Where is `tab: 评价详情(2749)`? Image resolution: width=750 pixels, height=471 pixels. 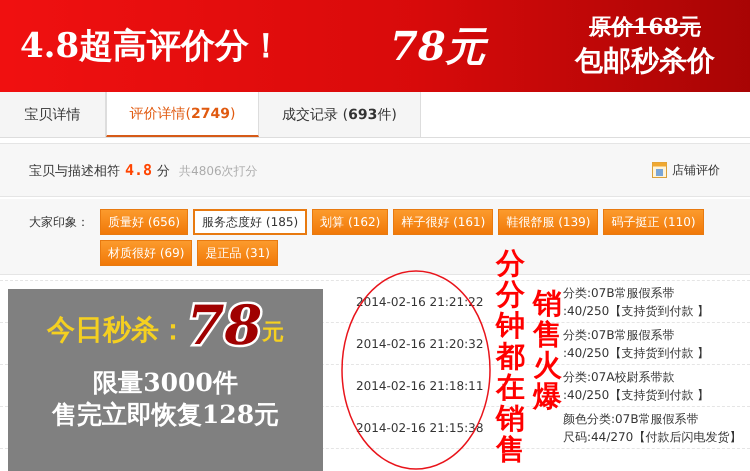
tab: 评价详情(2749) is located at coordinates (182, 114).